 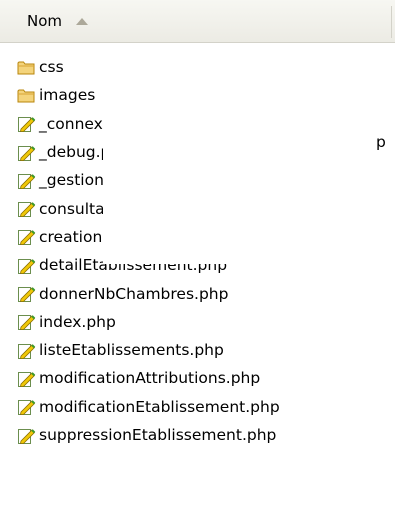 What do you see at coordinates (51, 67) in the screenshot?
I see `file-name: css` at bounding box center [51, 67].